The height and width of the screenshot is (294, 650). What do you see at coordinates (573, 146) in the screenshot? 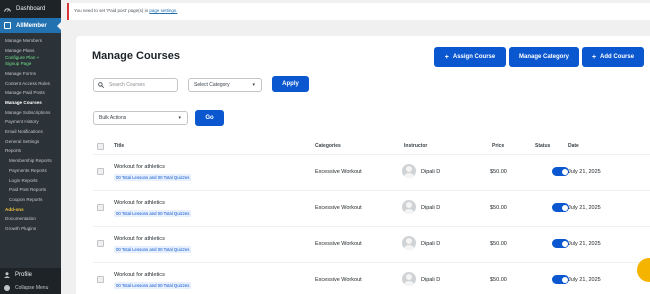
I see `col-date: Date` at bounding box center [573, 146].